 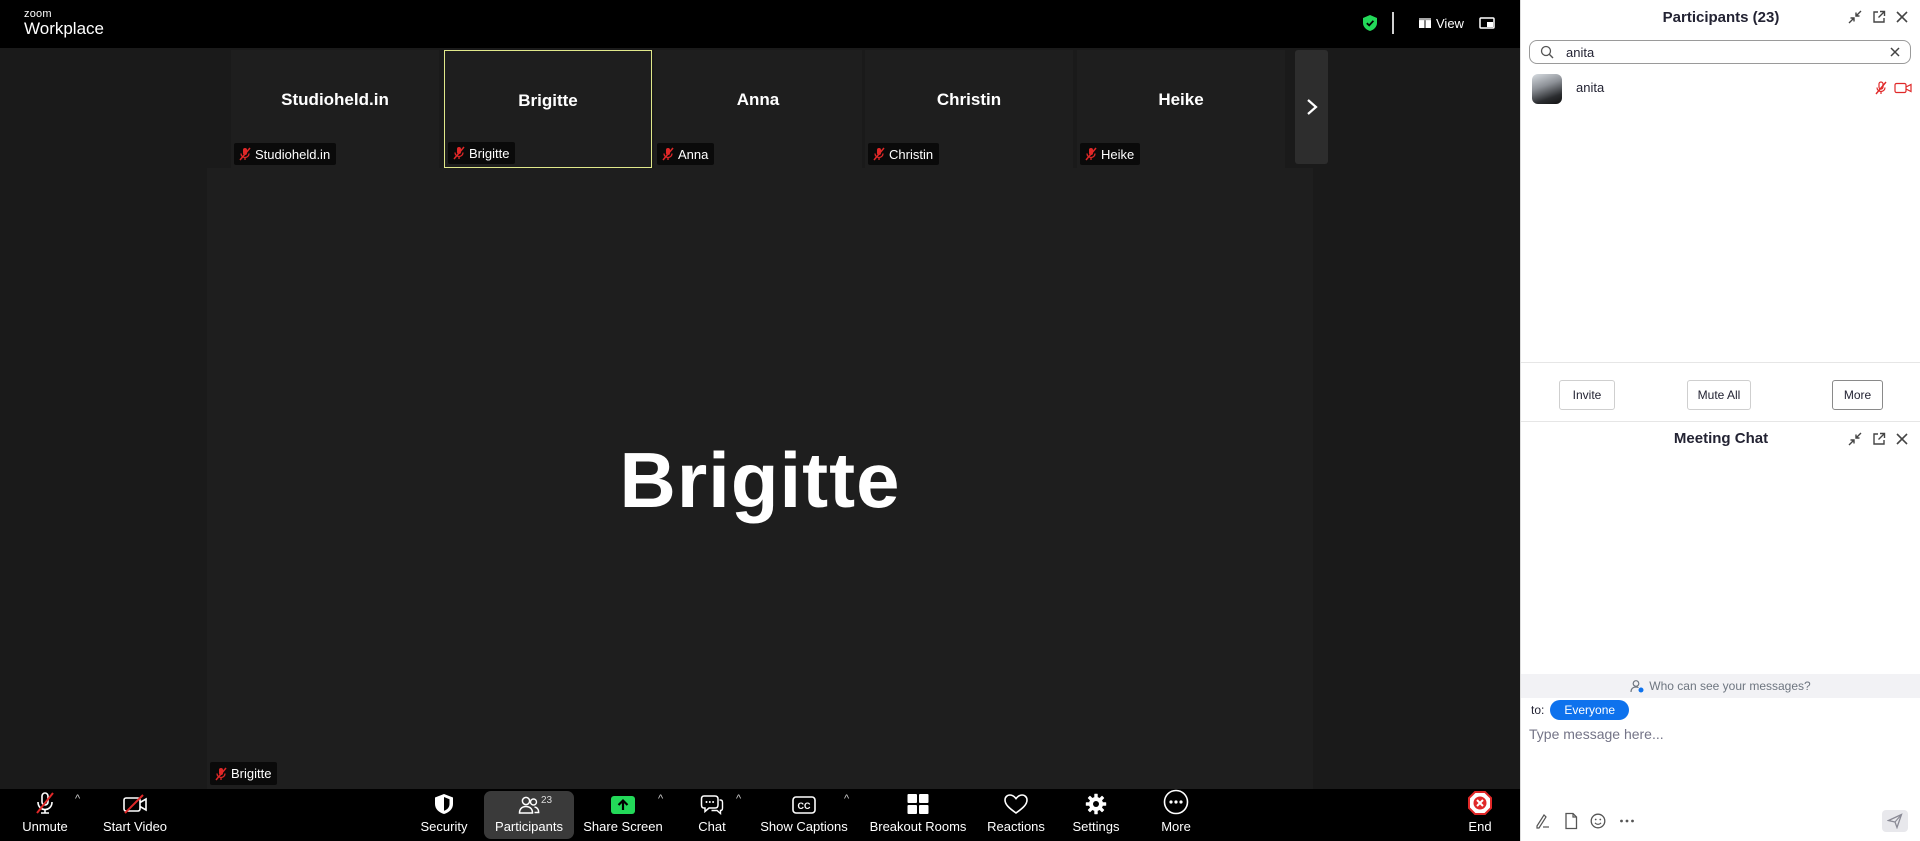 I want to click on tile-name-label: Anna, so click(x=686, y=154).